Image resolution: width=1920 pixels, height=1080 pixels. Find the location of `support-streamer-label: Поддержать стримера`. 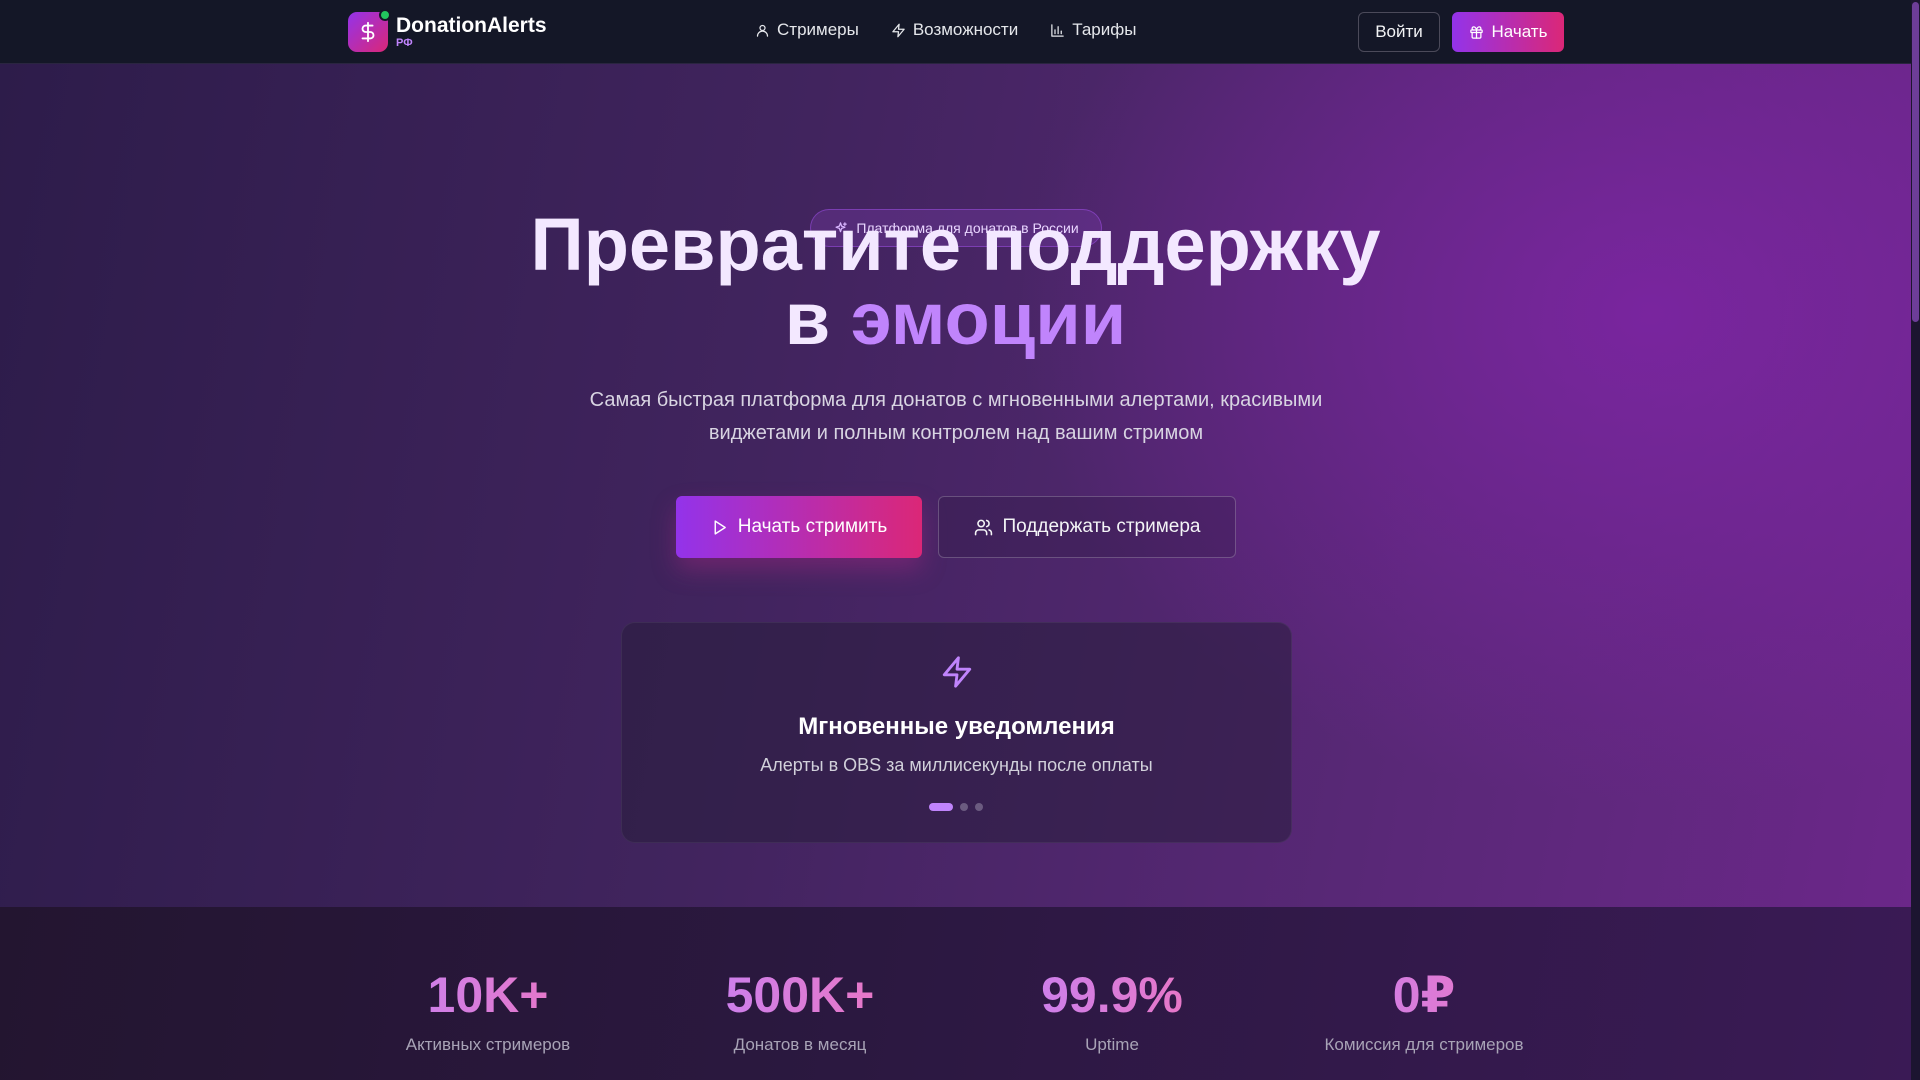

support-streamer-label: Поддержать стримера is located at coordinates (1101, 526).